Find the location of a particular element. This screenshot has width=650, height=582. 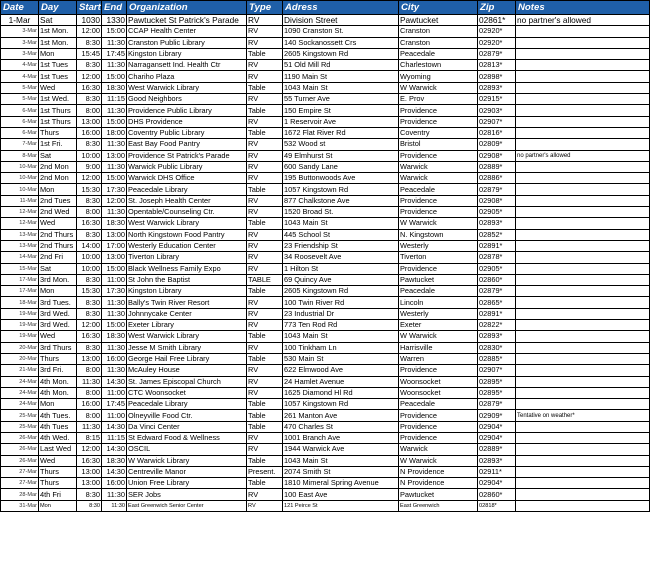

cell-zip: 02909* is located at coordinates (496, 415).